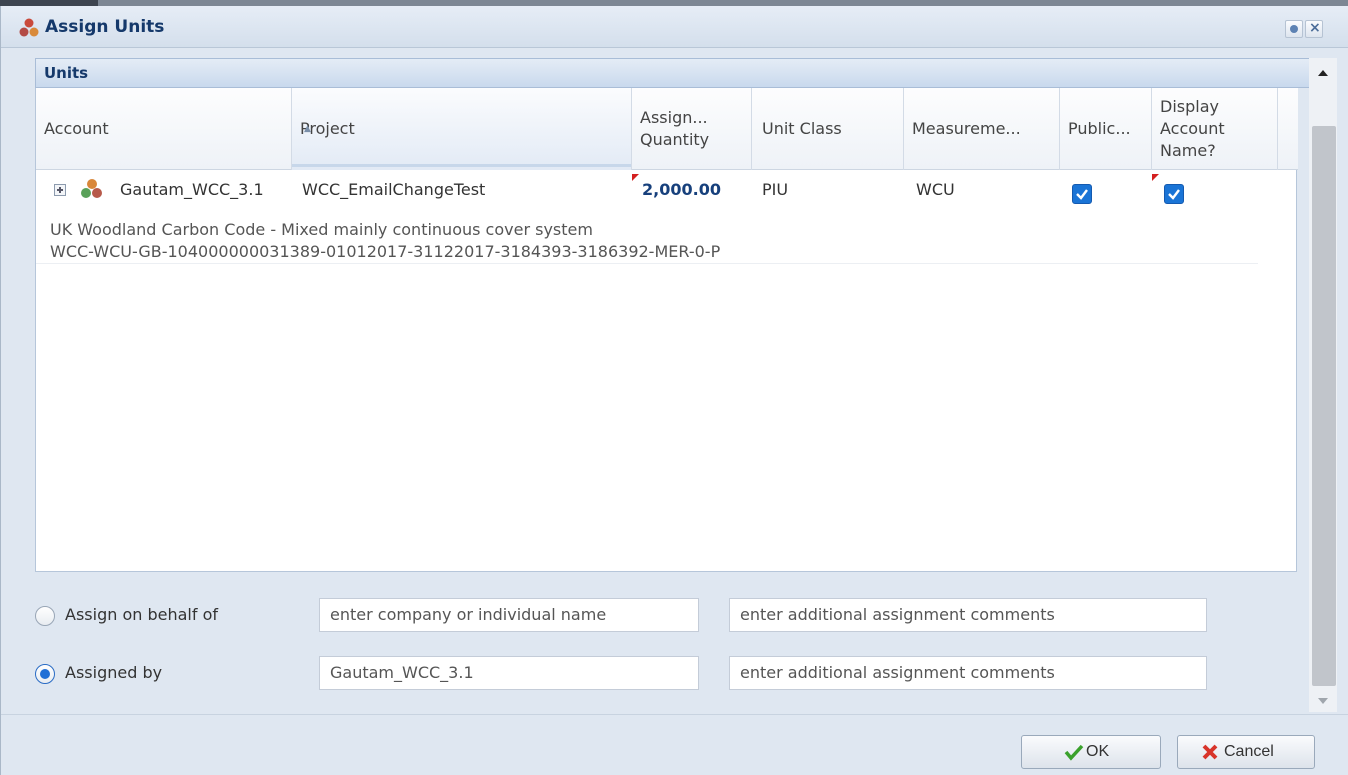 The image size is (1348, 775). Describe the element at coordinates (775, 189) in the screenshot. I see `cell-unit-class: PIU` at that location.